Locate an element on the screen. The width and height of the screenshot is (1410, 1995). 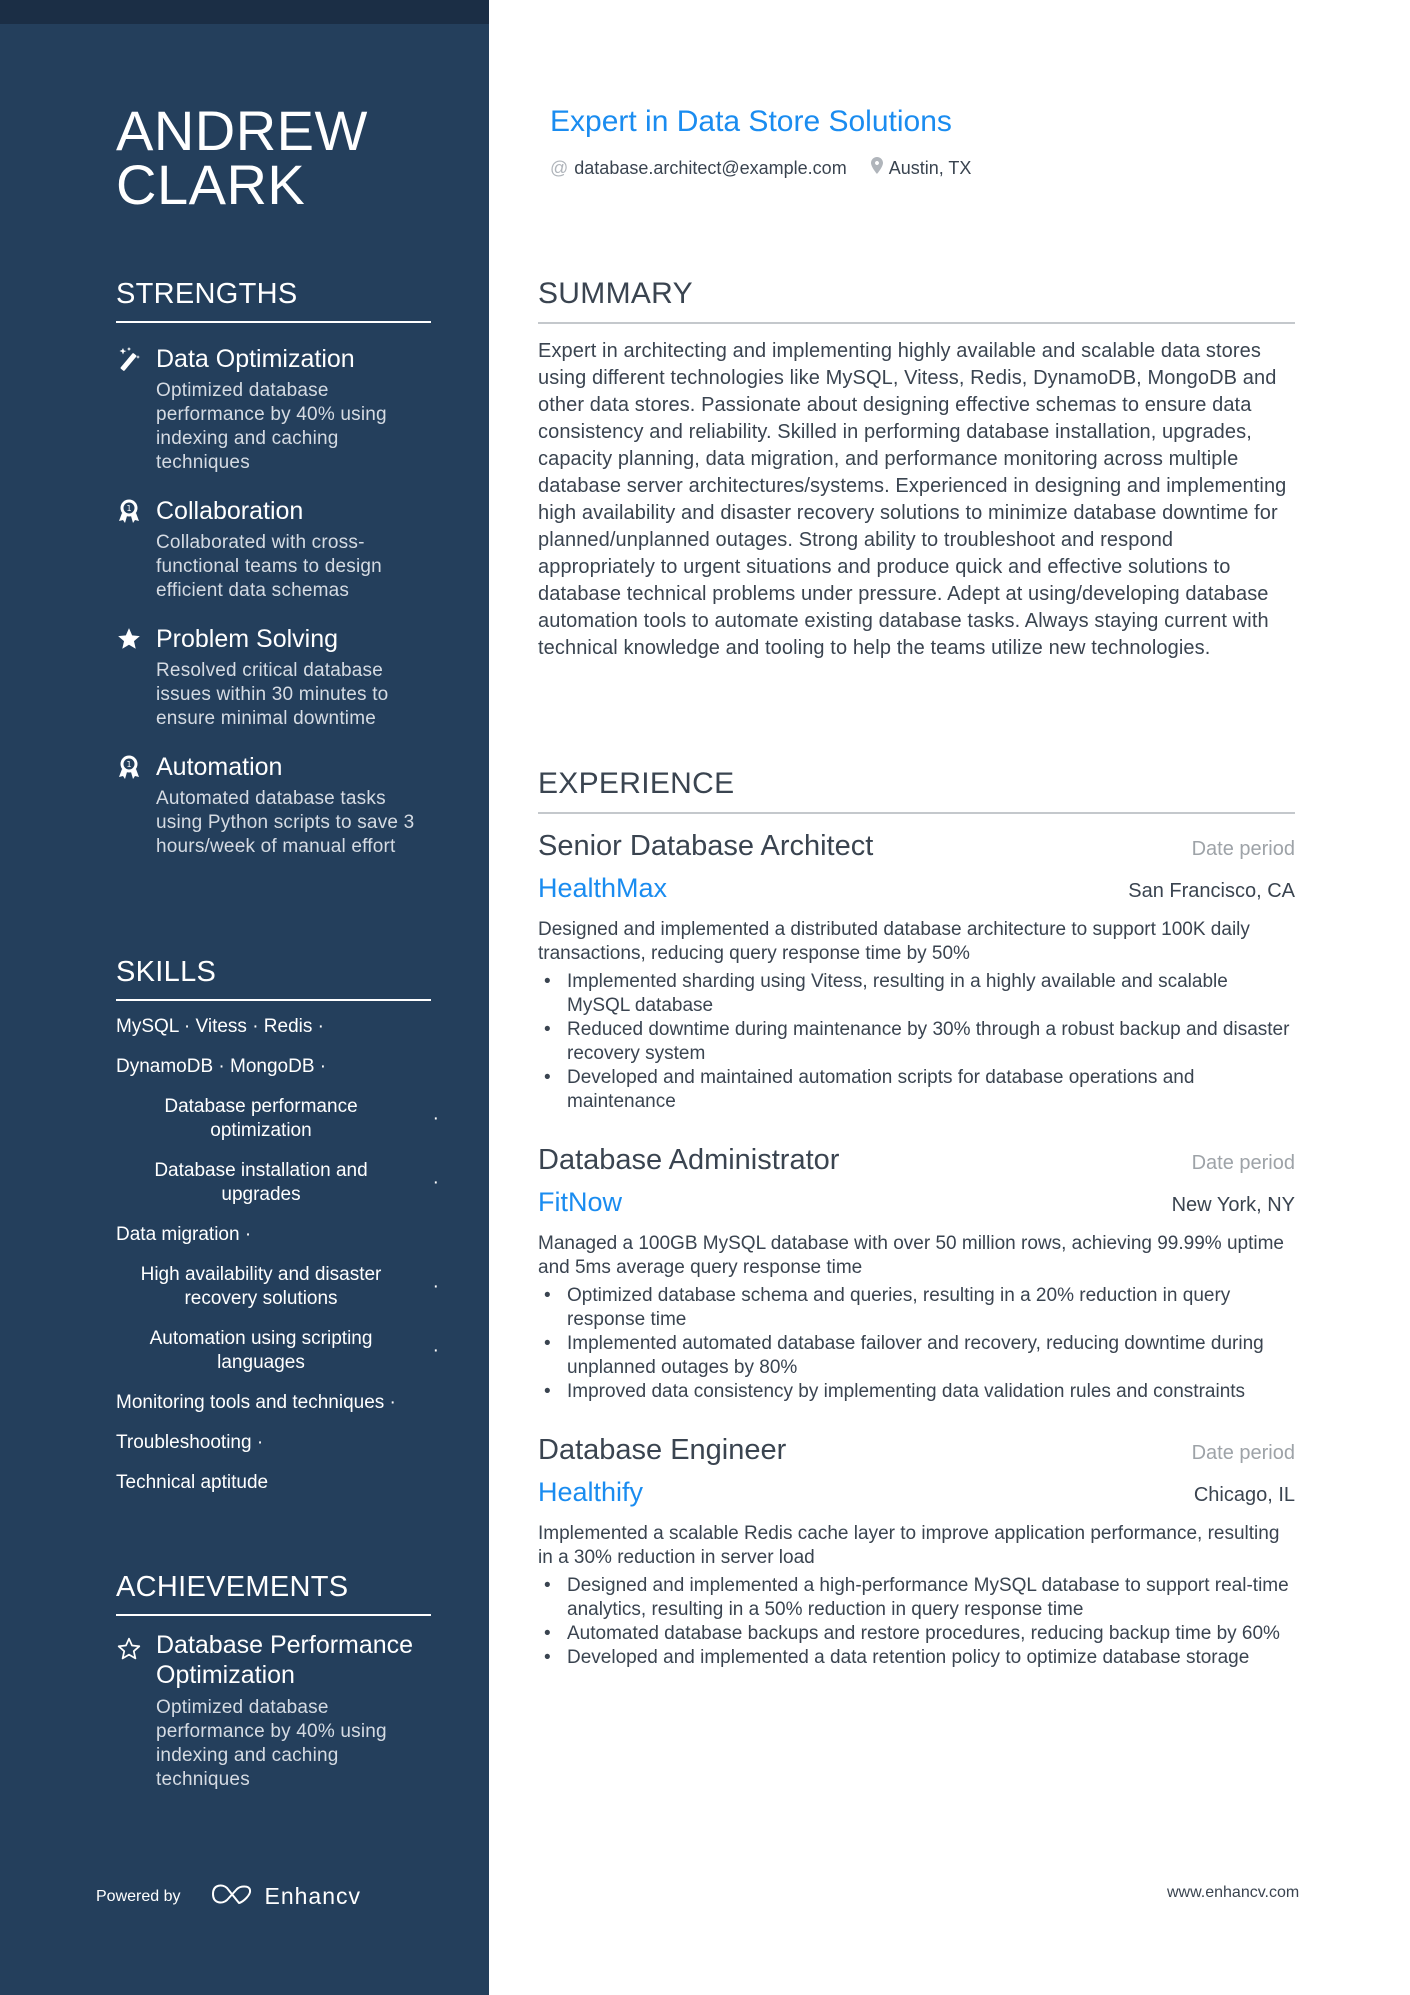
name-first: ANDREW is located at coordinates (242, 130).